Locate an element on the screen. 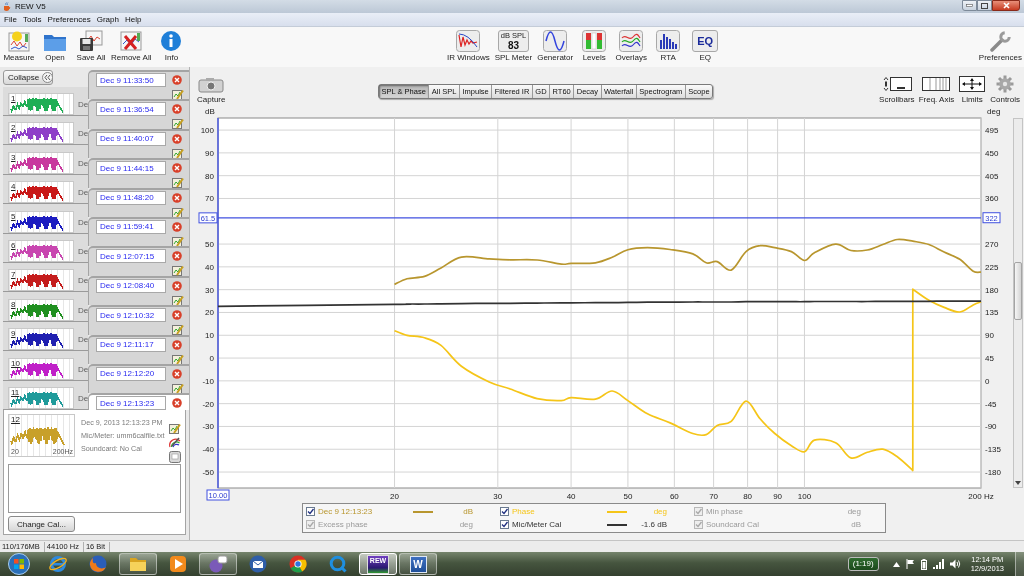 This screenshot has width=1024, height=576. measurement-name-field: Dec 9 11:40:07 is located at coordinates (131, 138).